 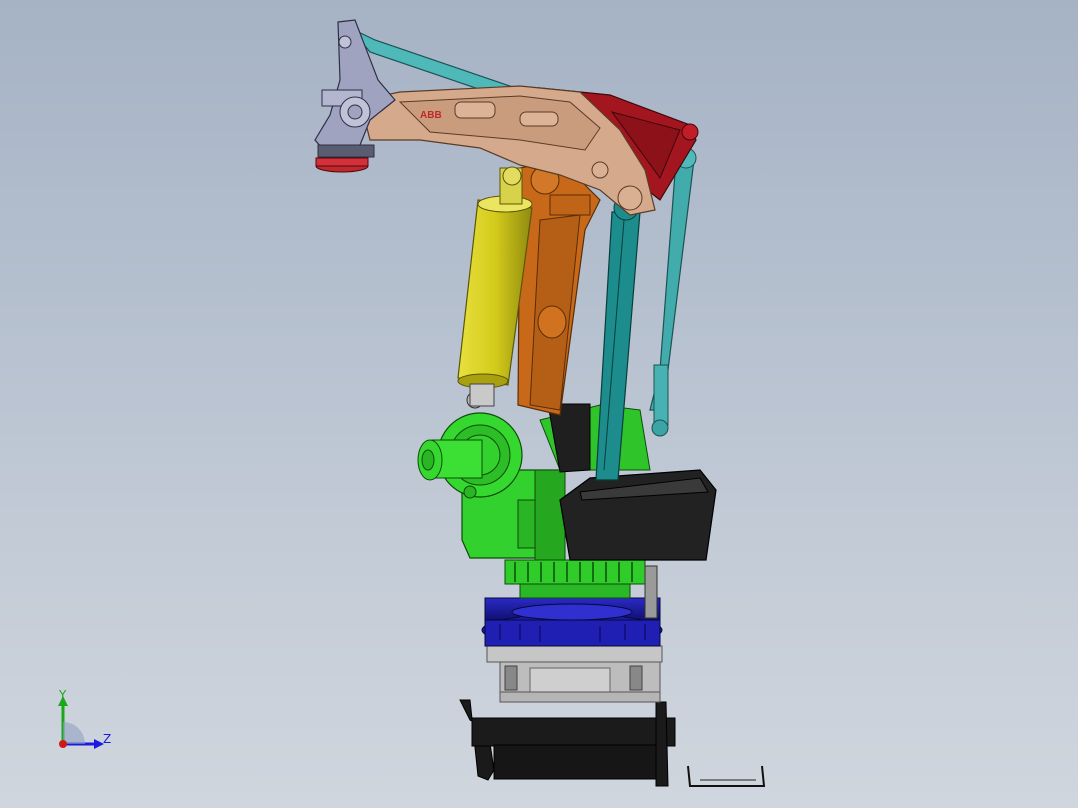 I want to click on coordinate-triad, so click(x=81, y=722).